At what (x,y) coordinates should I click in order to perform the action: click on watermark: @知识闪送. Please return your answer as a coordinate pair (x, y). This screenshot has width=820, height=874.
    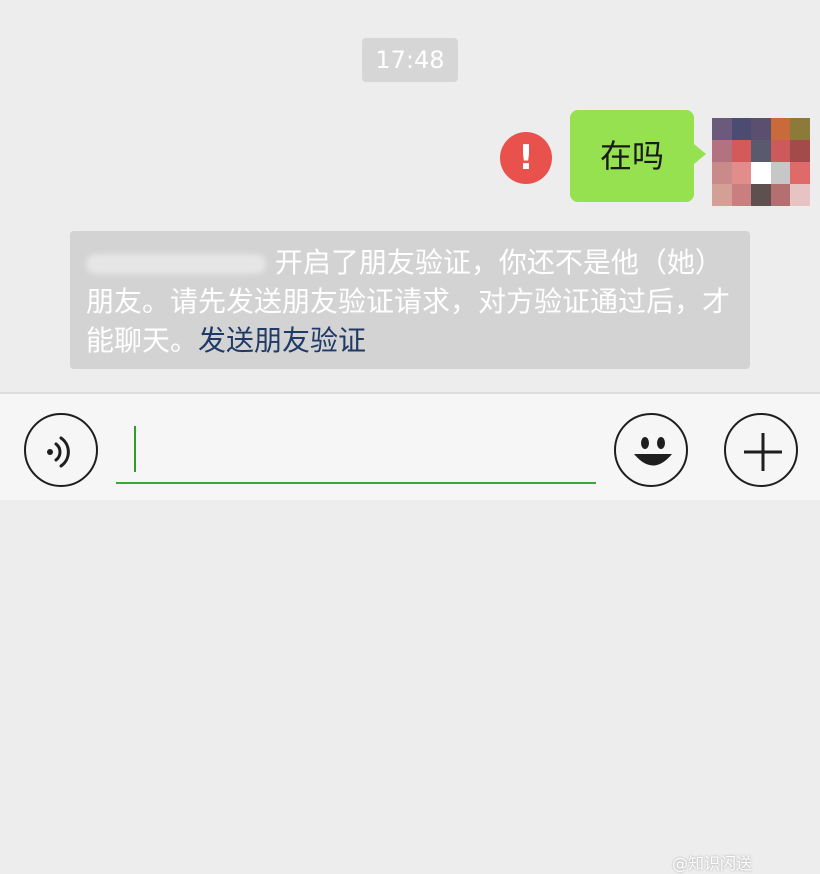
    Looking at the image, I should click on (712, 863).